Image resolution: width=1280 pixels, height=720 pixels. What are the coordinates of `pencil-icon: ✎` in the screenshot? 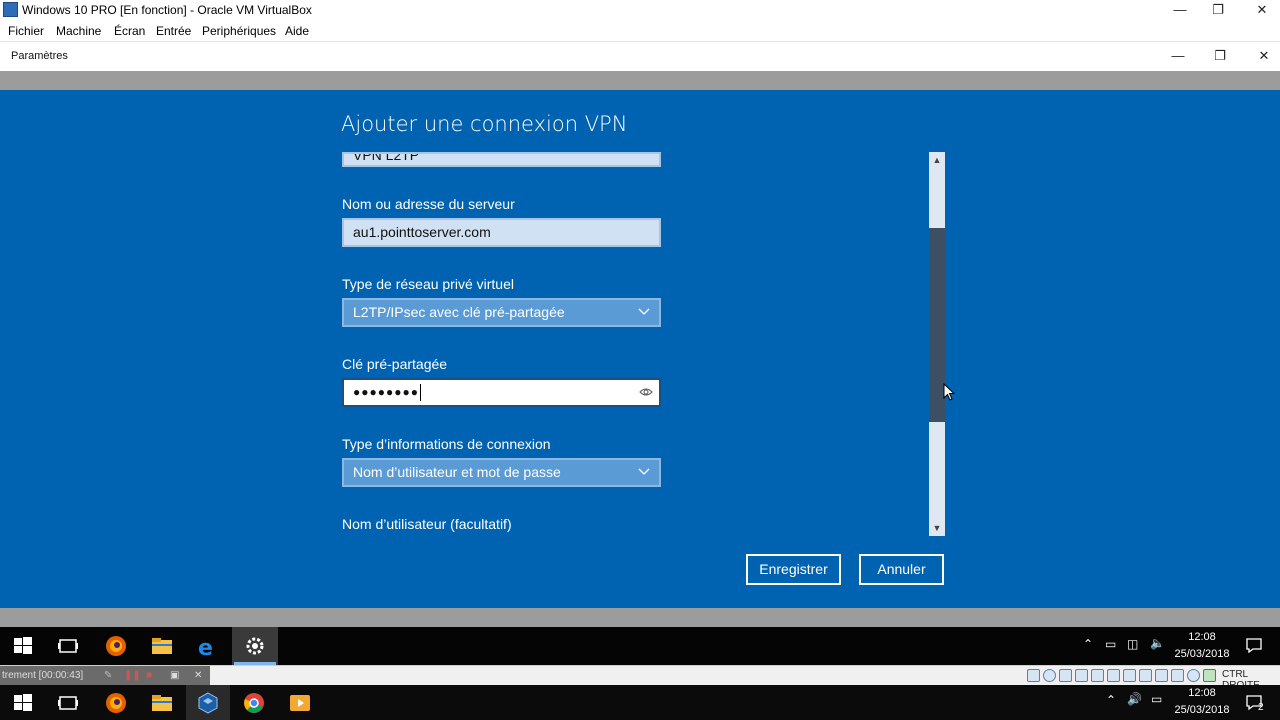 It's located at (108, 676).